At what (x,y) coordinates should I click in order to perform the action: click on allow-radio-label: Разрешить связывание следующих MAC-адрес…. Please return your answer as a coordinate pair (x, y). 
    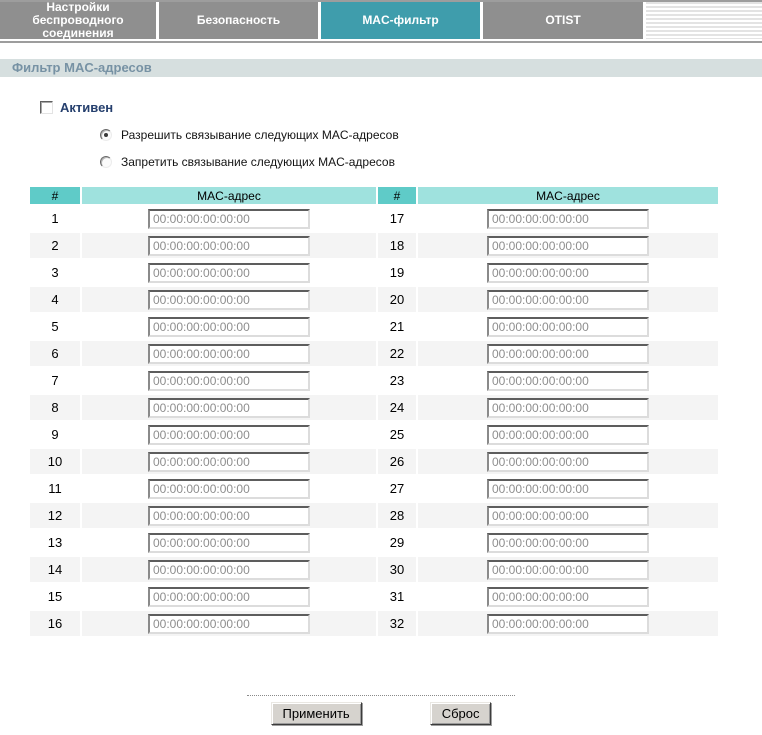
    Looking at the image, I should click on (260, 135).